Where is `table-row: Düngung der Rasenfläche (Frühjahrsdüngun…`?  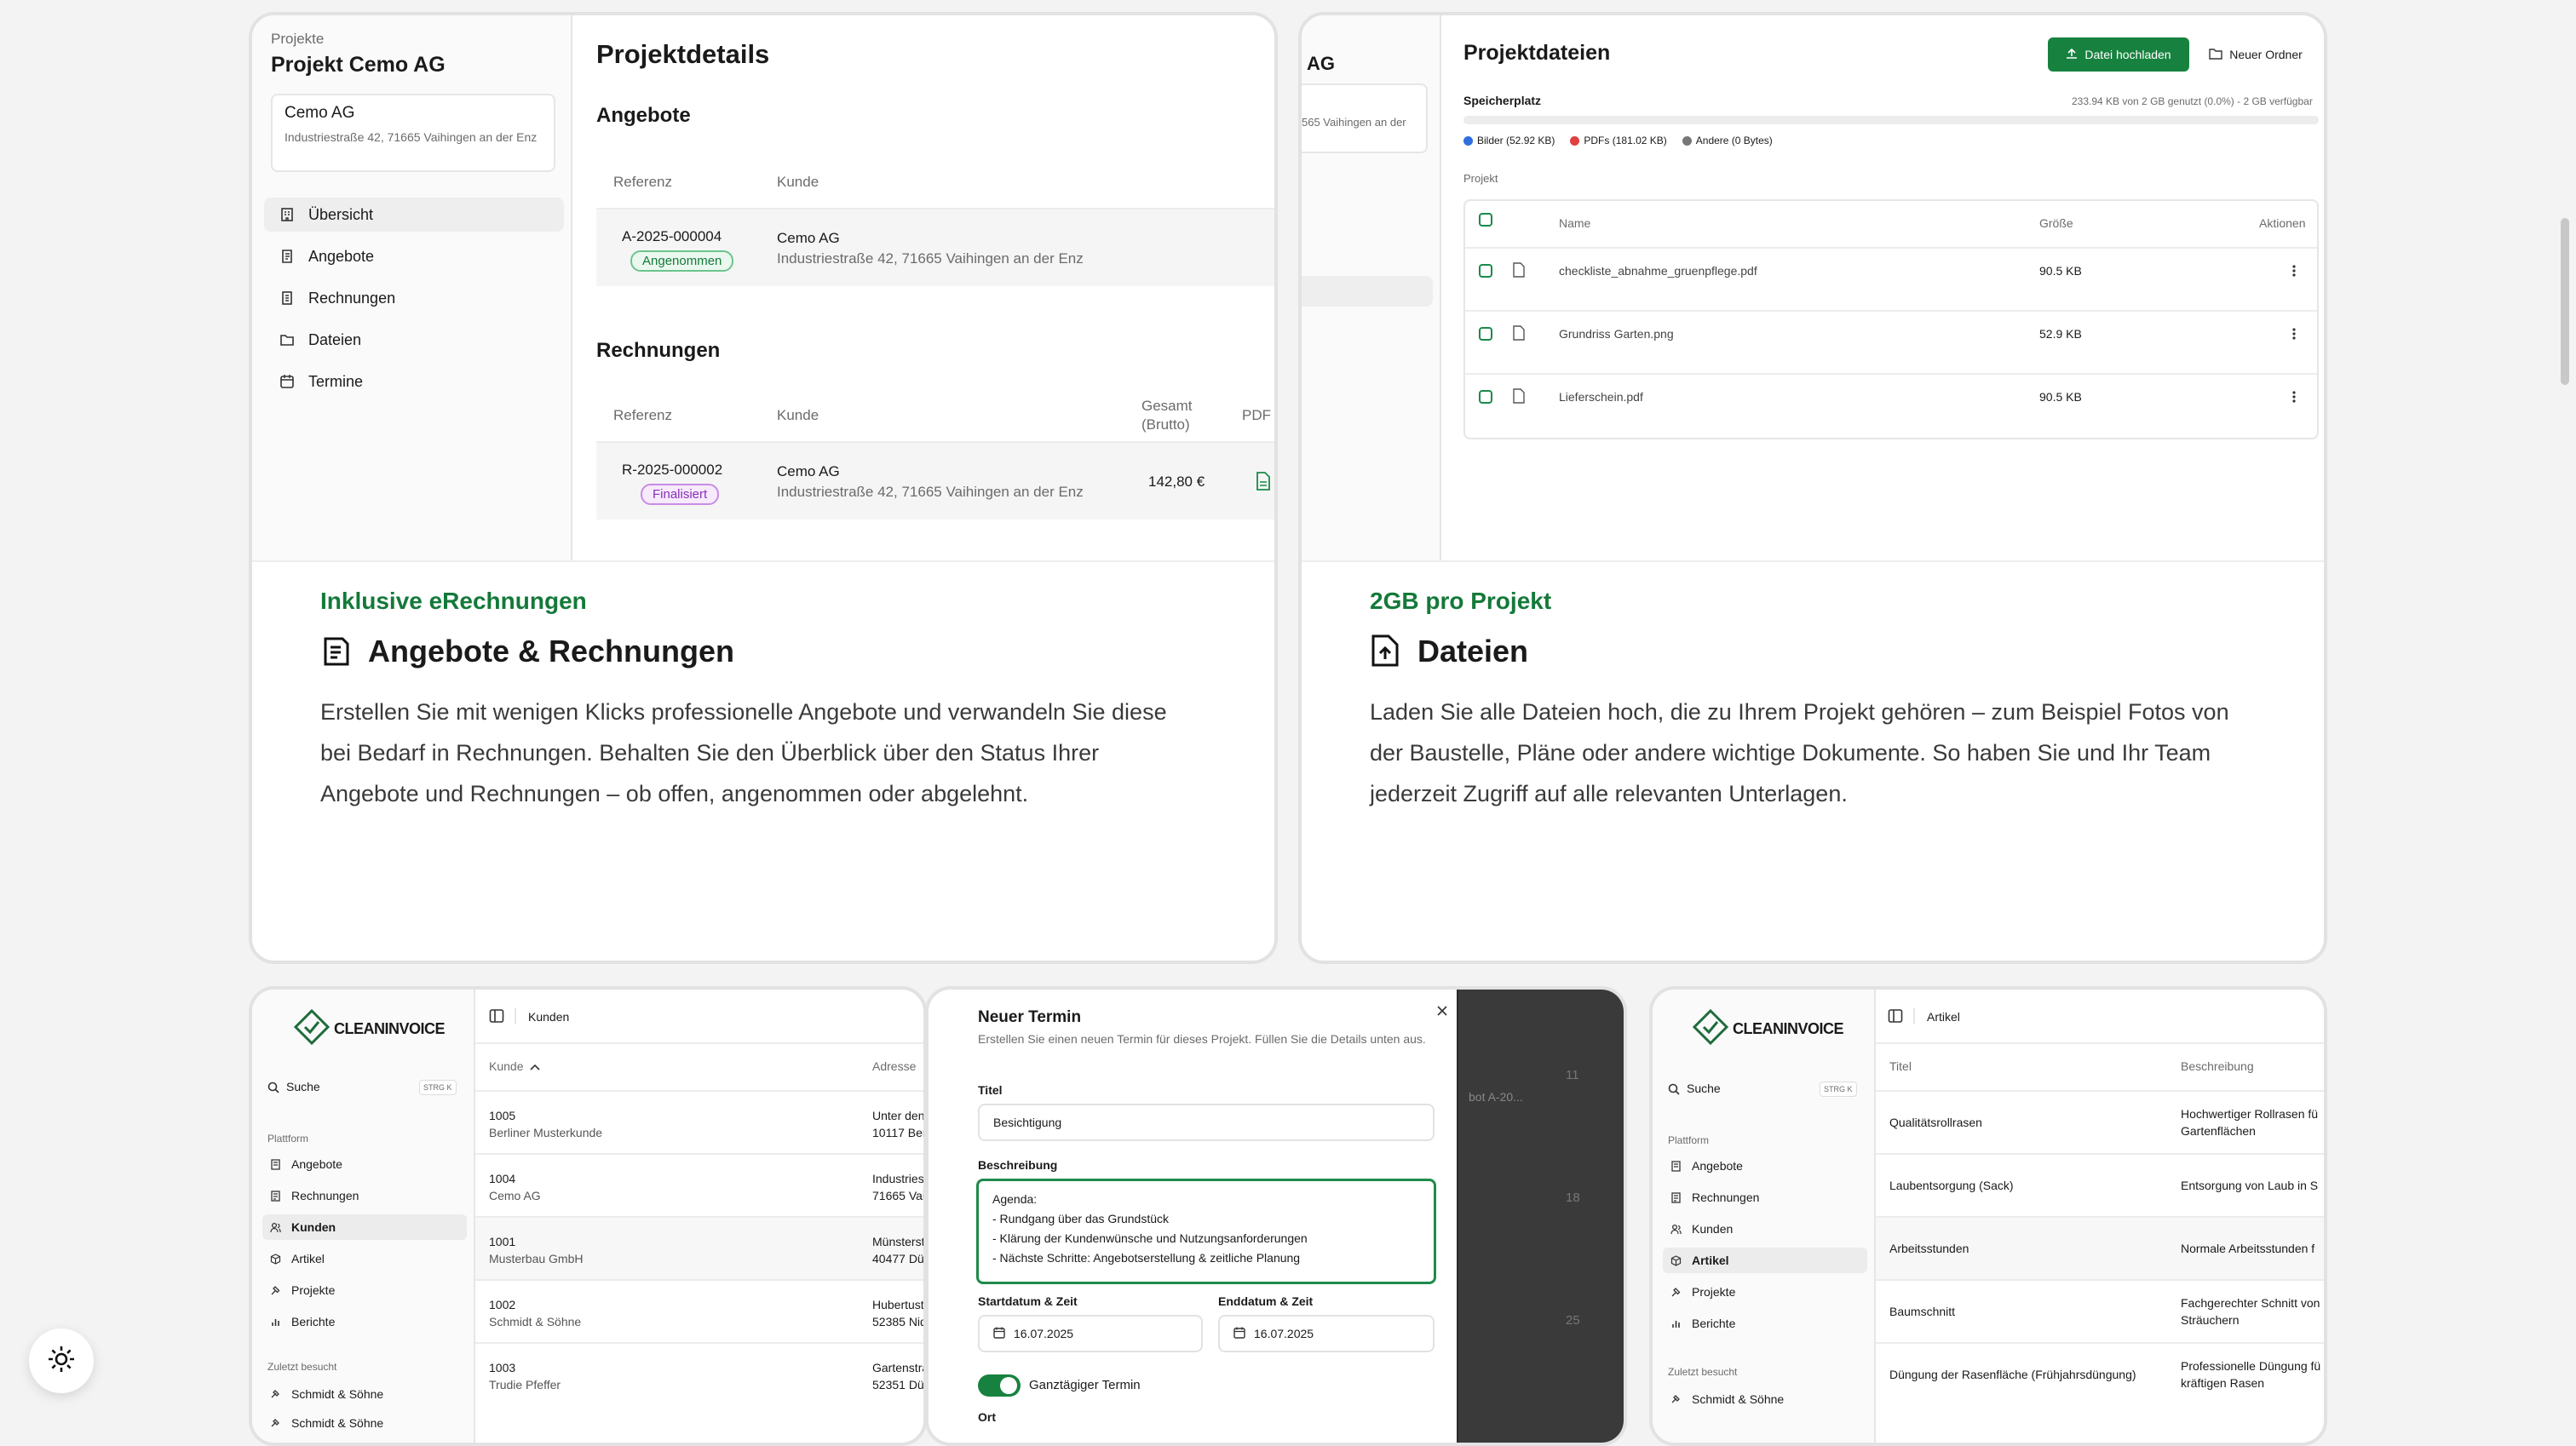 table-row: Düngung der Rasenfläche (Frühjahrsdüngun… is located at coordinates (2100, 1373).